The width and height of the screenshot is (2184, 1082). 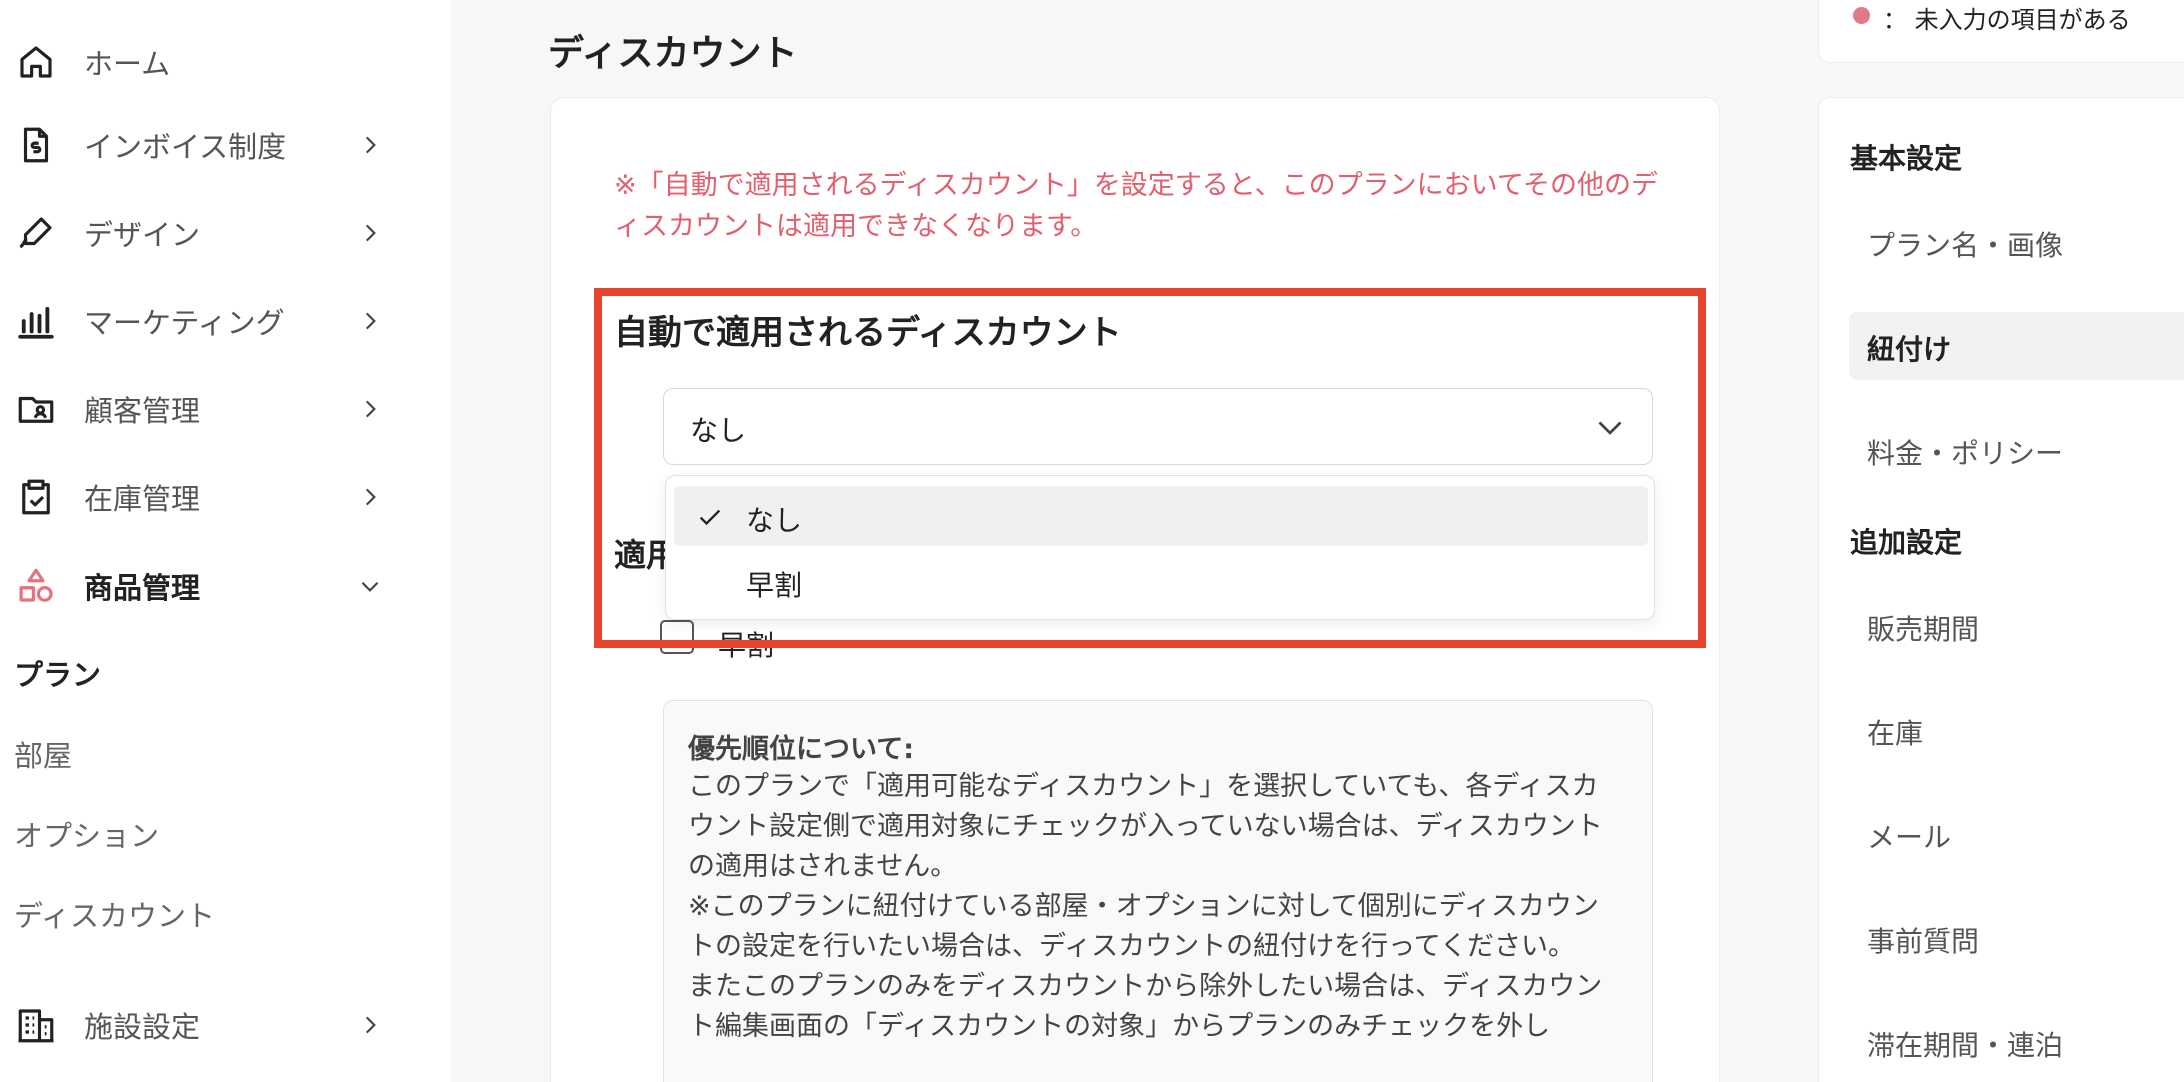 I want to click on sidebar-subitem-discounts: ディスカウント, so click(x=114, y=914).